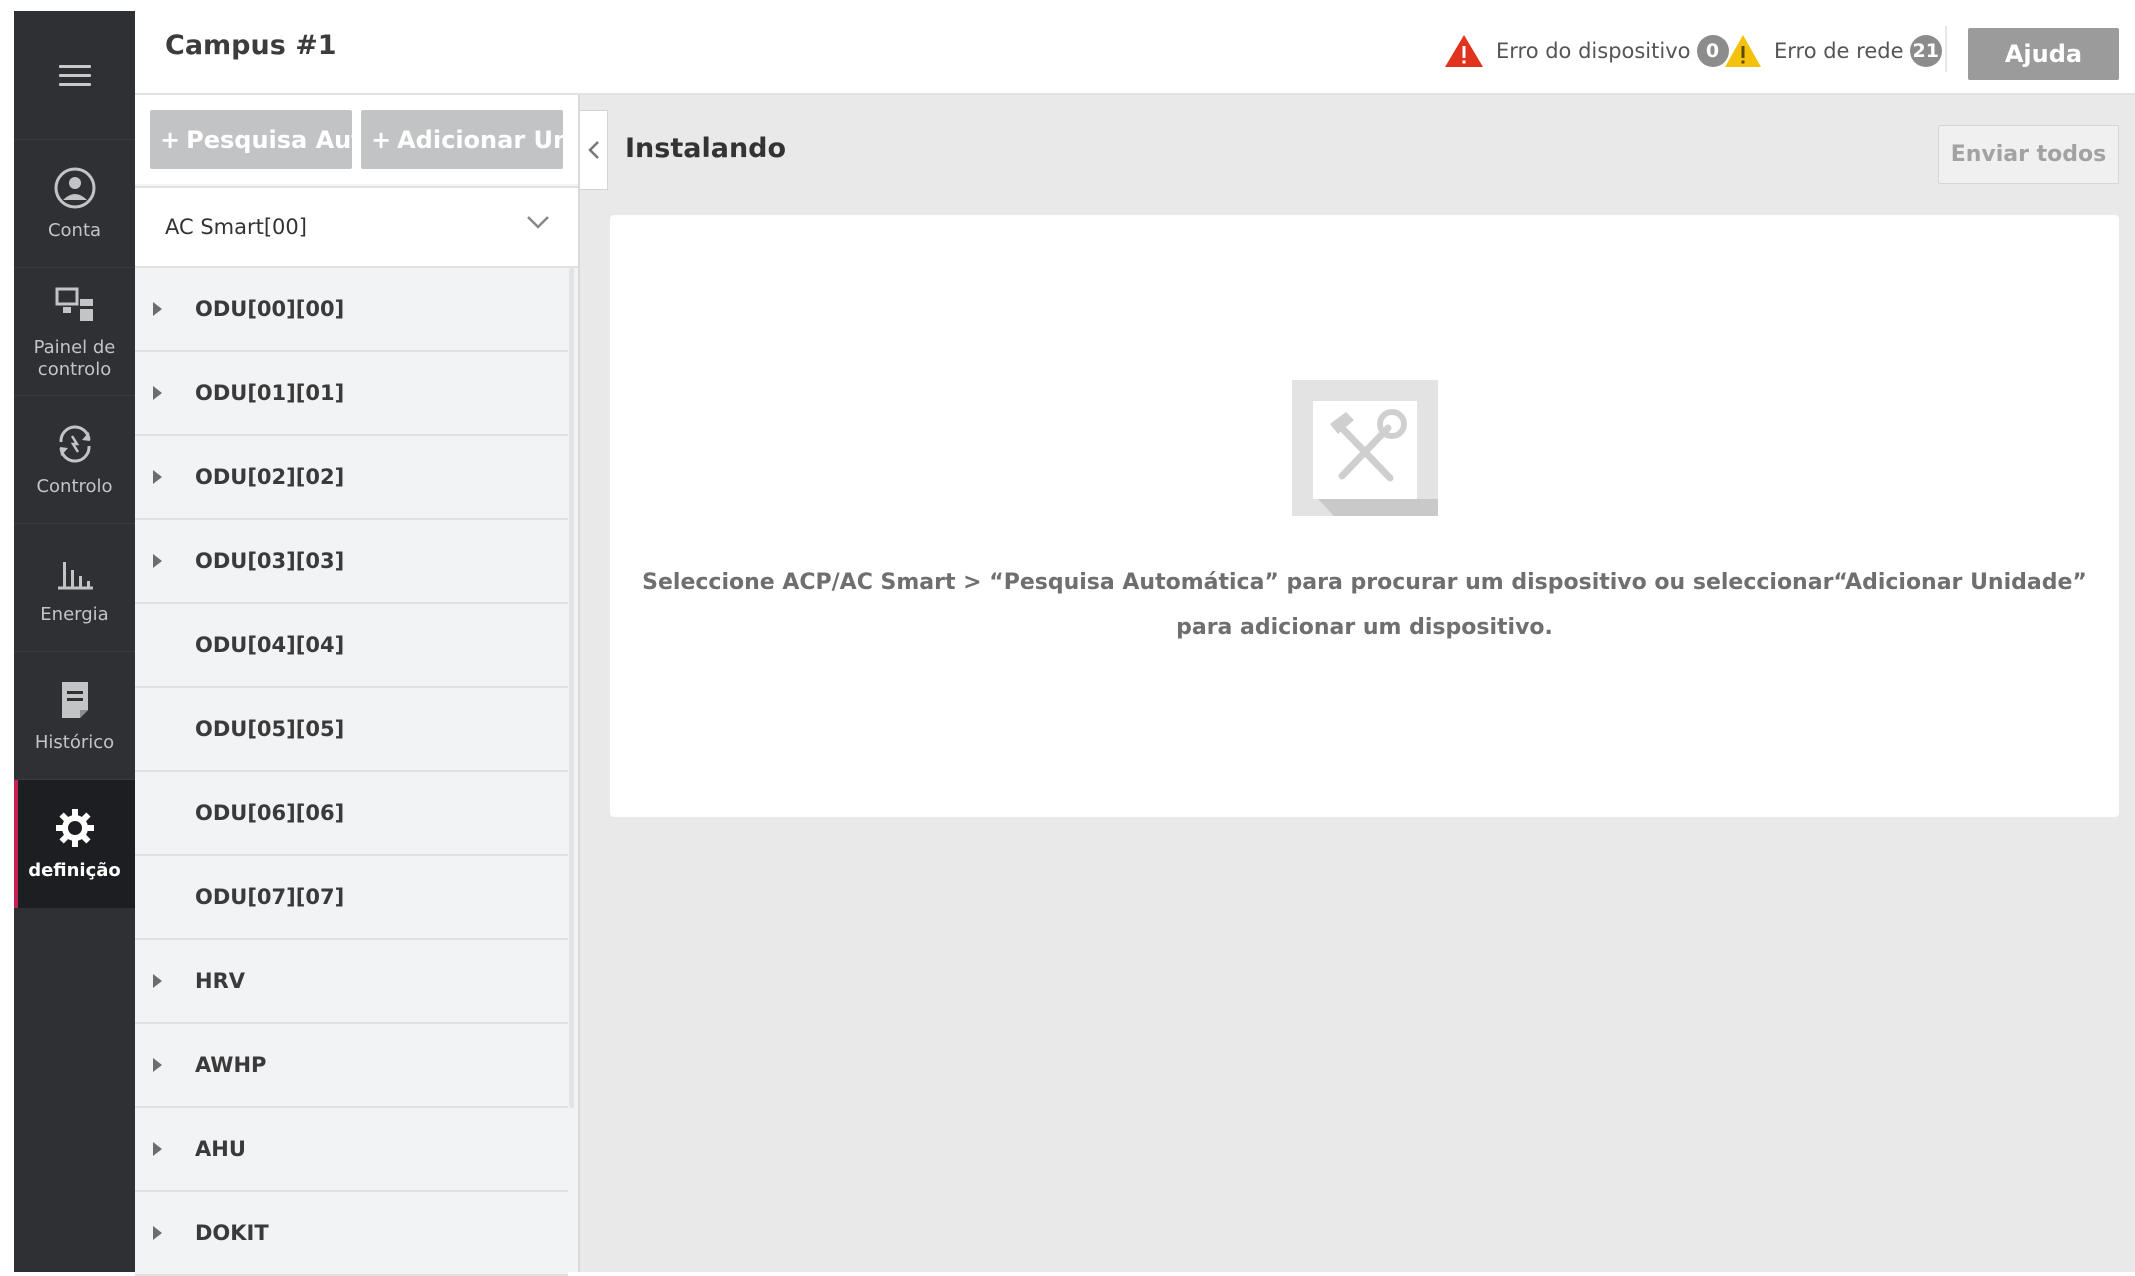 The width and height of the screenshot is (2135, 1276). Describe the element at coordinates (74, 486) in the screenshot. I see `sidebar-item-label: Controlo` at that location.